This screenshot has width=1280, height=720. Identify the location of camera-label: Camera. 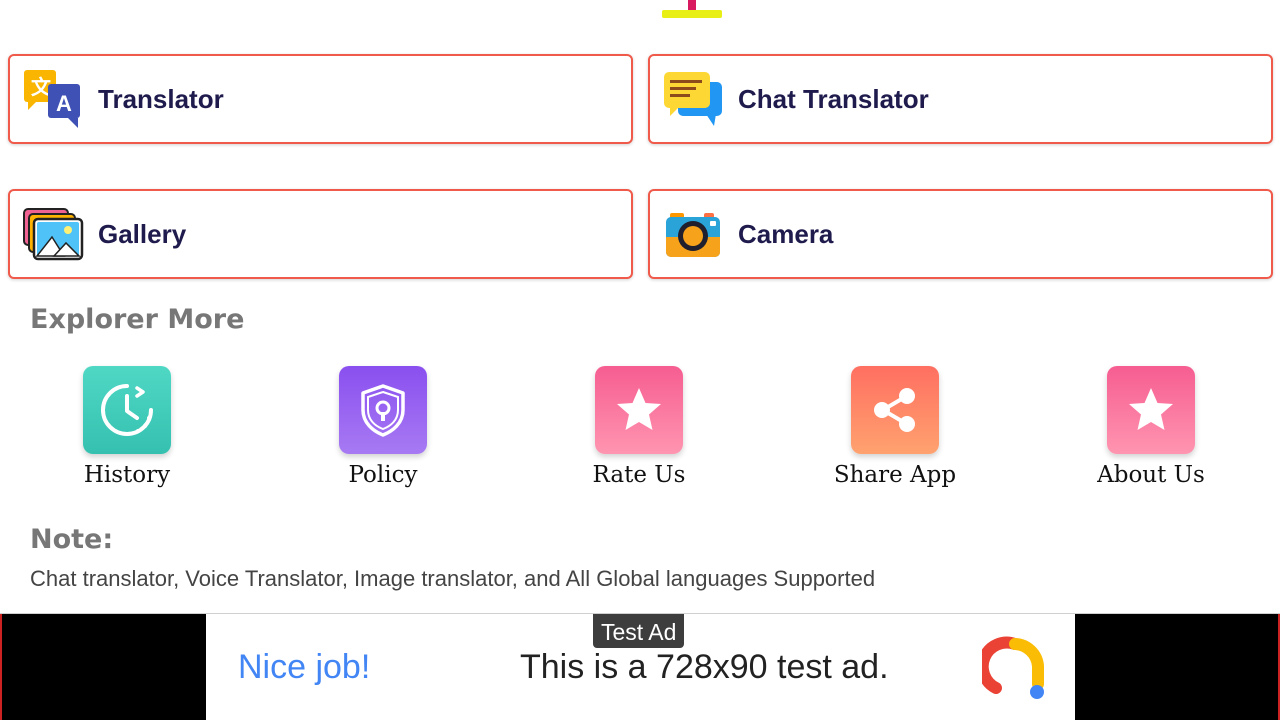
(786, 233).